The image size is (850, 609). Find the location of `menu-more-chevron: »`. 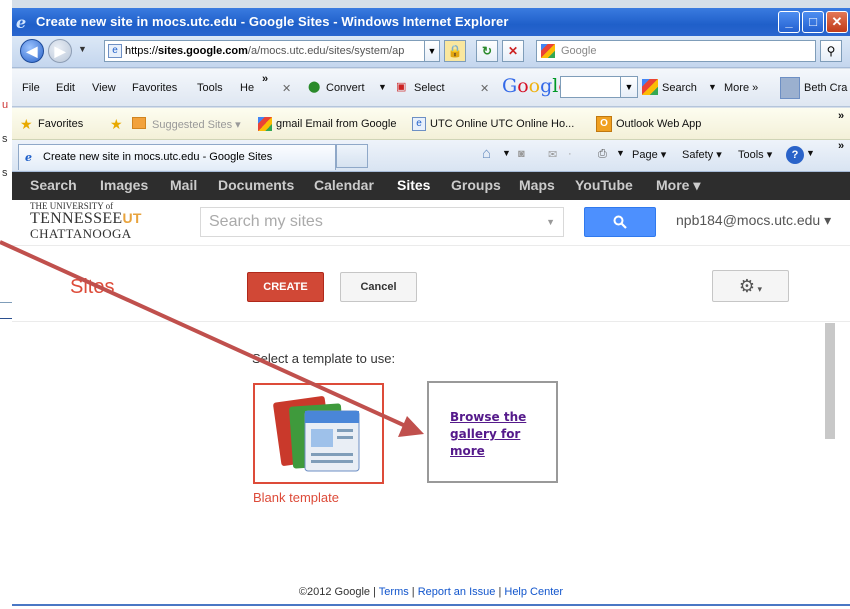

menu-more-chevron: » is located at coordinates (265, 79).